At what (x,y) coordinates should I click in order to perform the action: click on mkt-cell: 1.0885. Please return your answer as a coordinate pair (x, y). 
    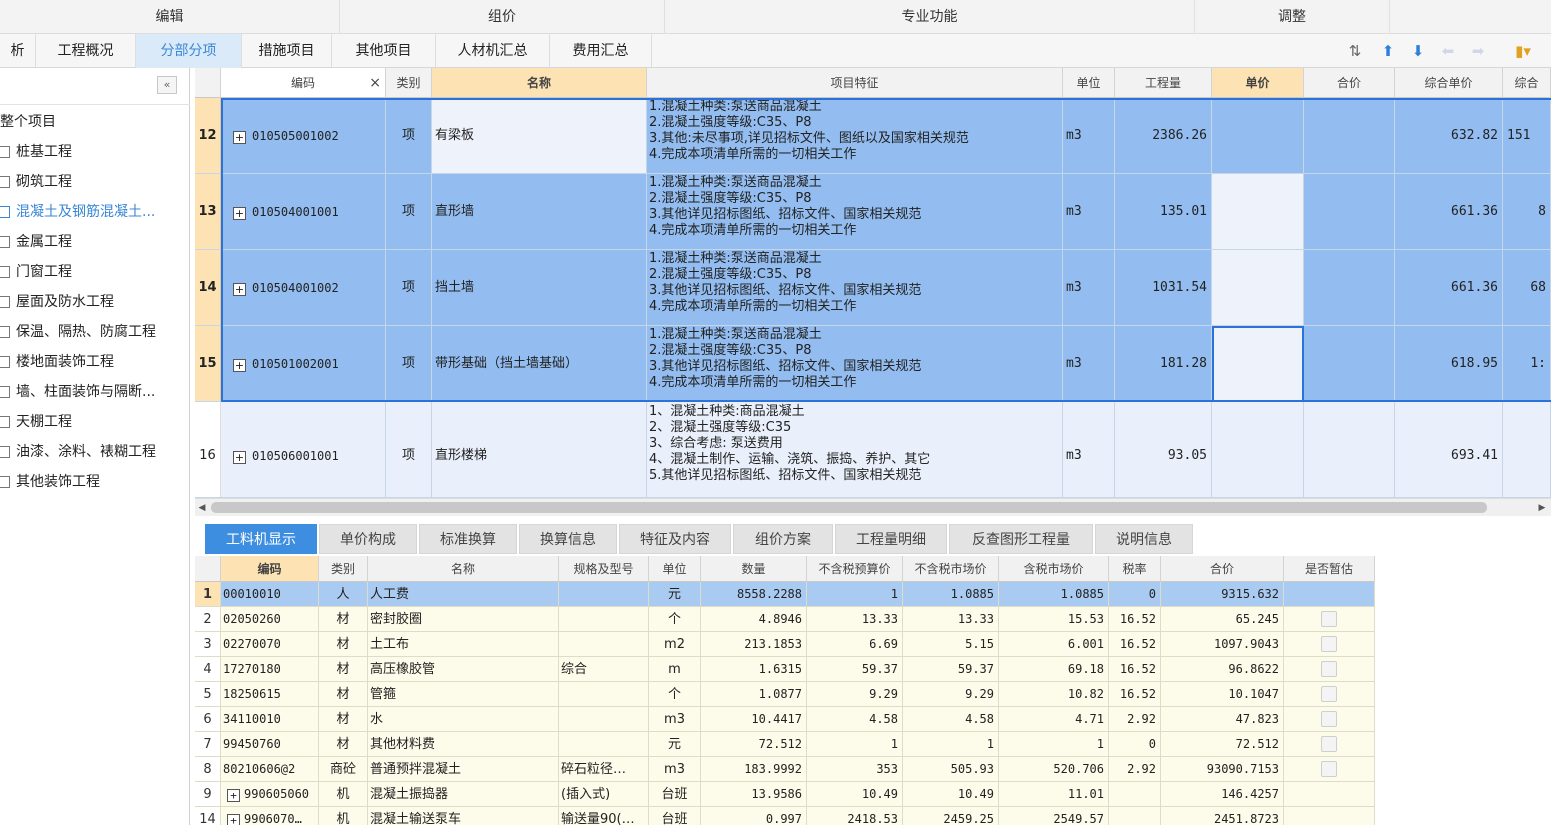
    Looking at the image, I should click on (951, 594).